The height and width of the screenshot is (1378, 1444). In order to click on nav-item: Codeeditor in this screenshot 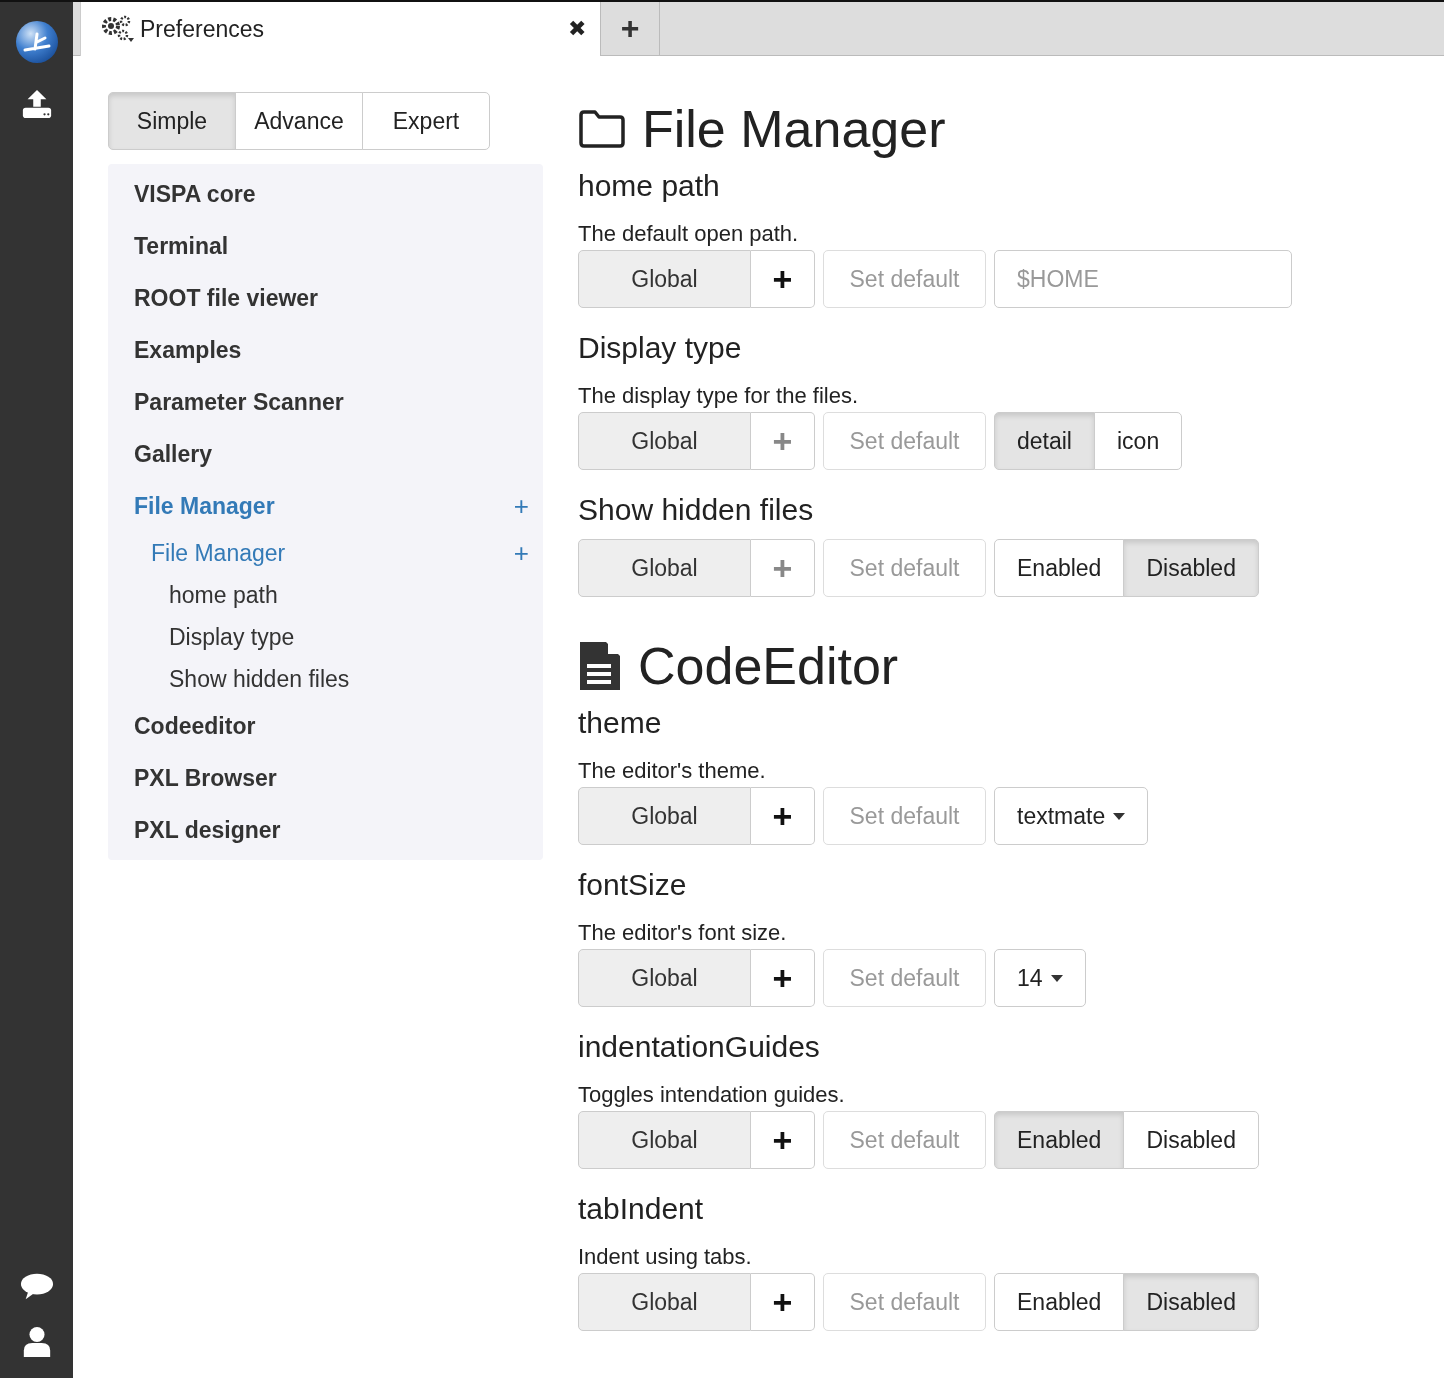, I will do `click(331, 726)`.